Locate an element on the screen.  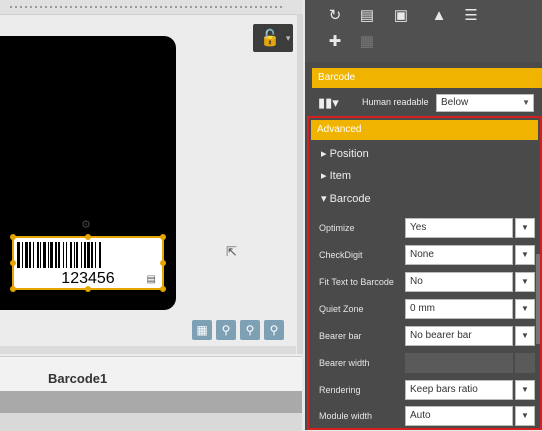
advanced-section-header: Advanced is located at coordinates (424, 130).